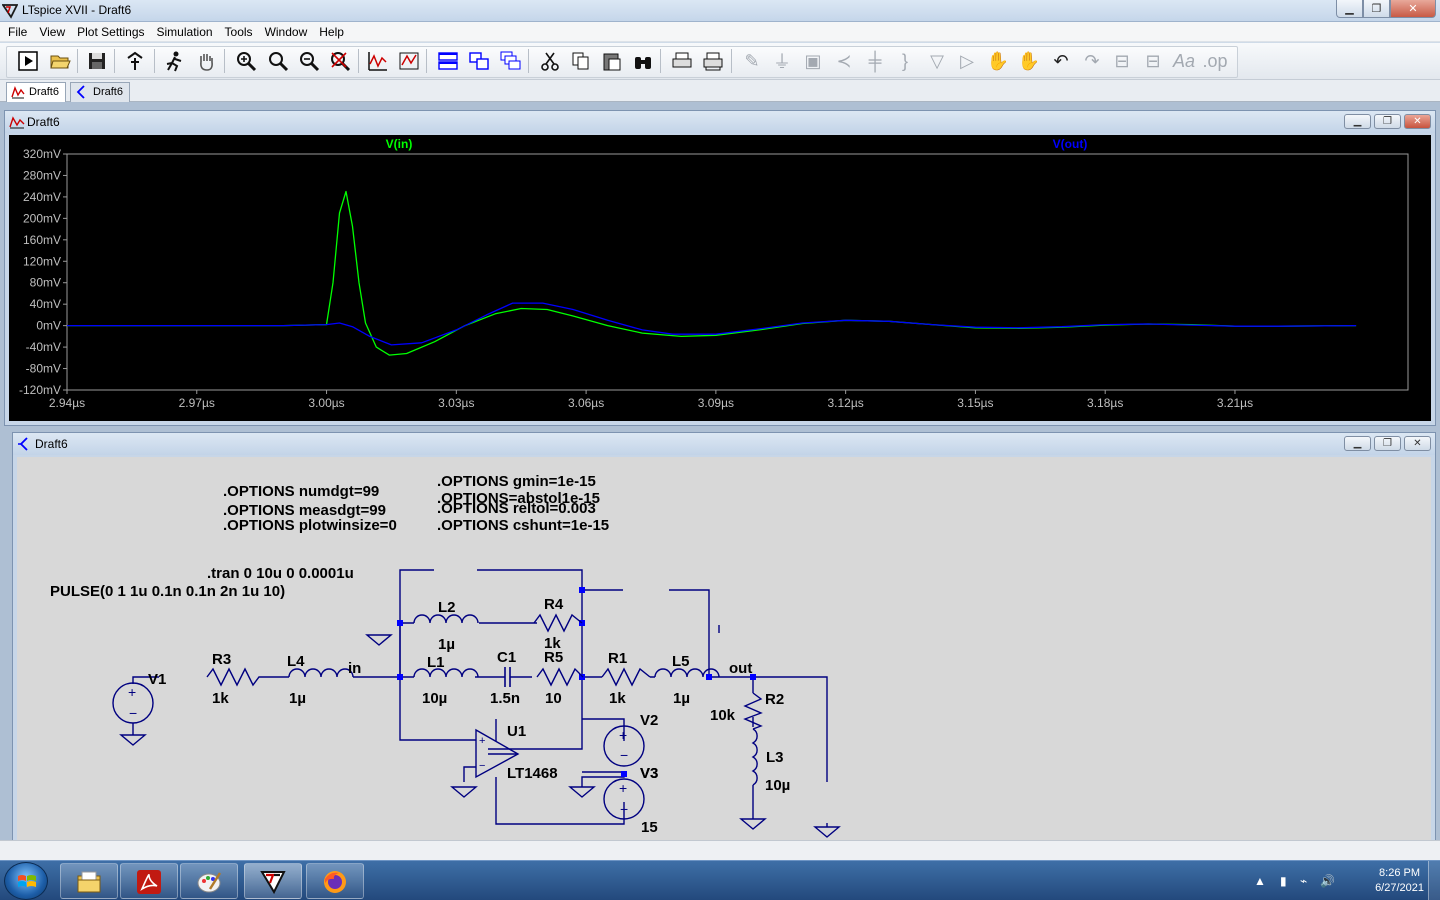  What do you see at coordinates (1260, 881) in the screenshot?
I see `tray-overflow-icon: ▲` at bounding box center [1260, 881].